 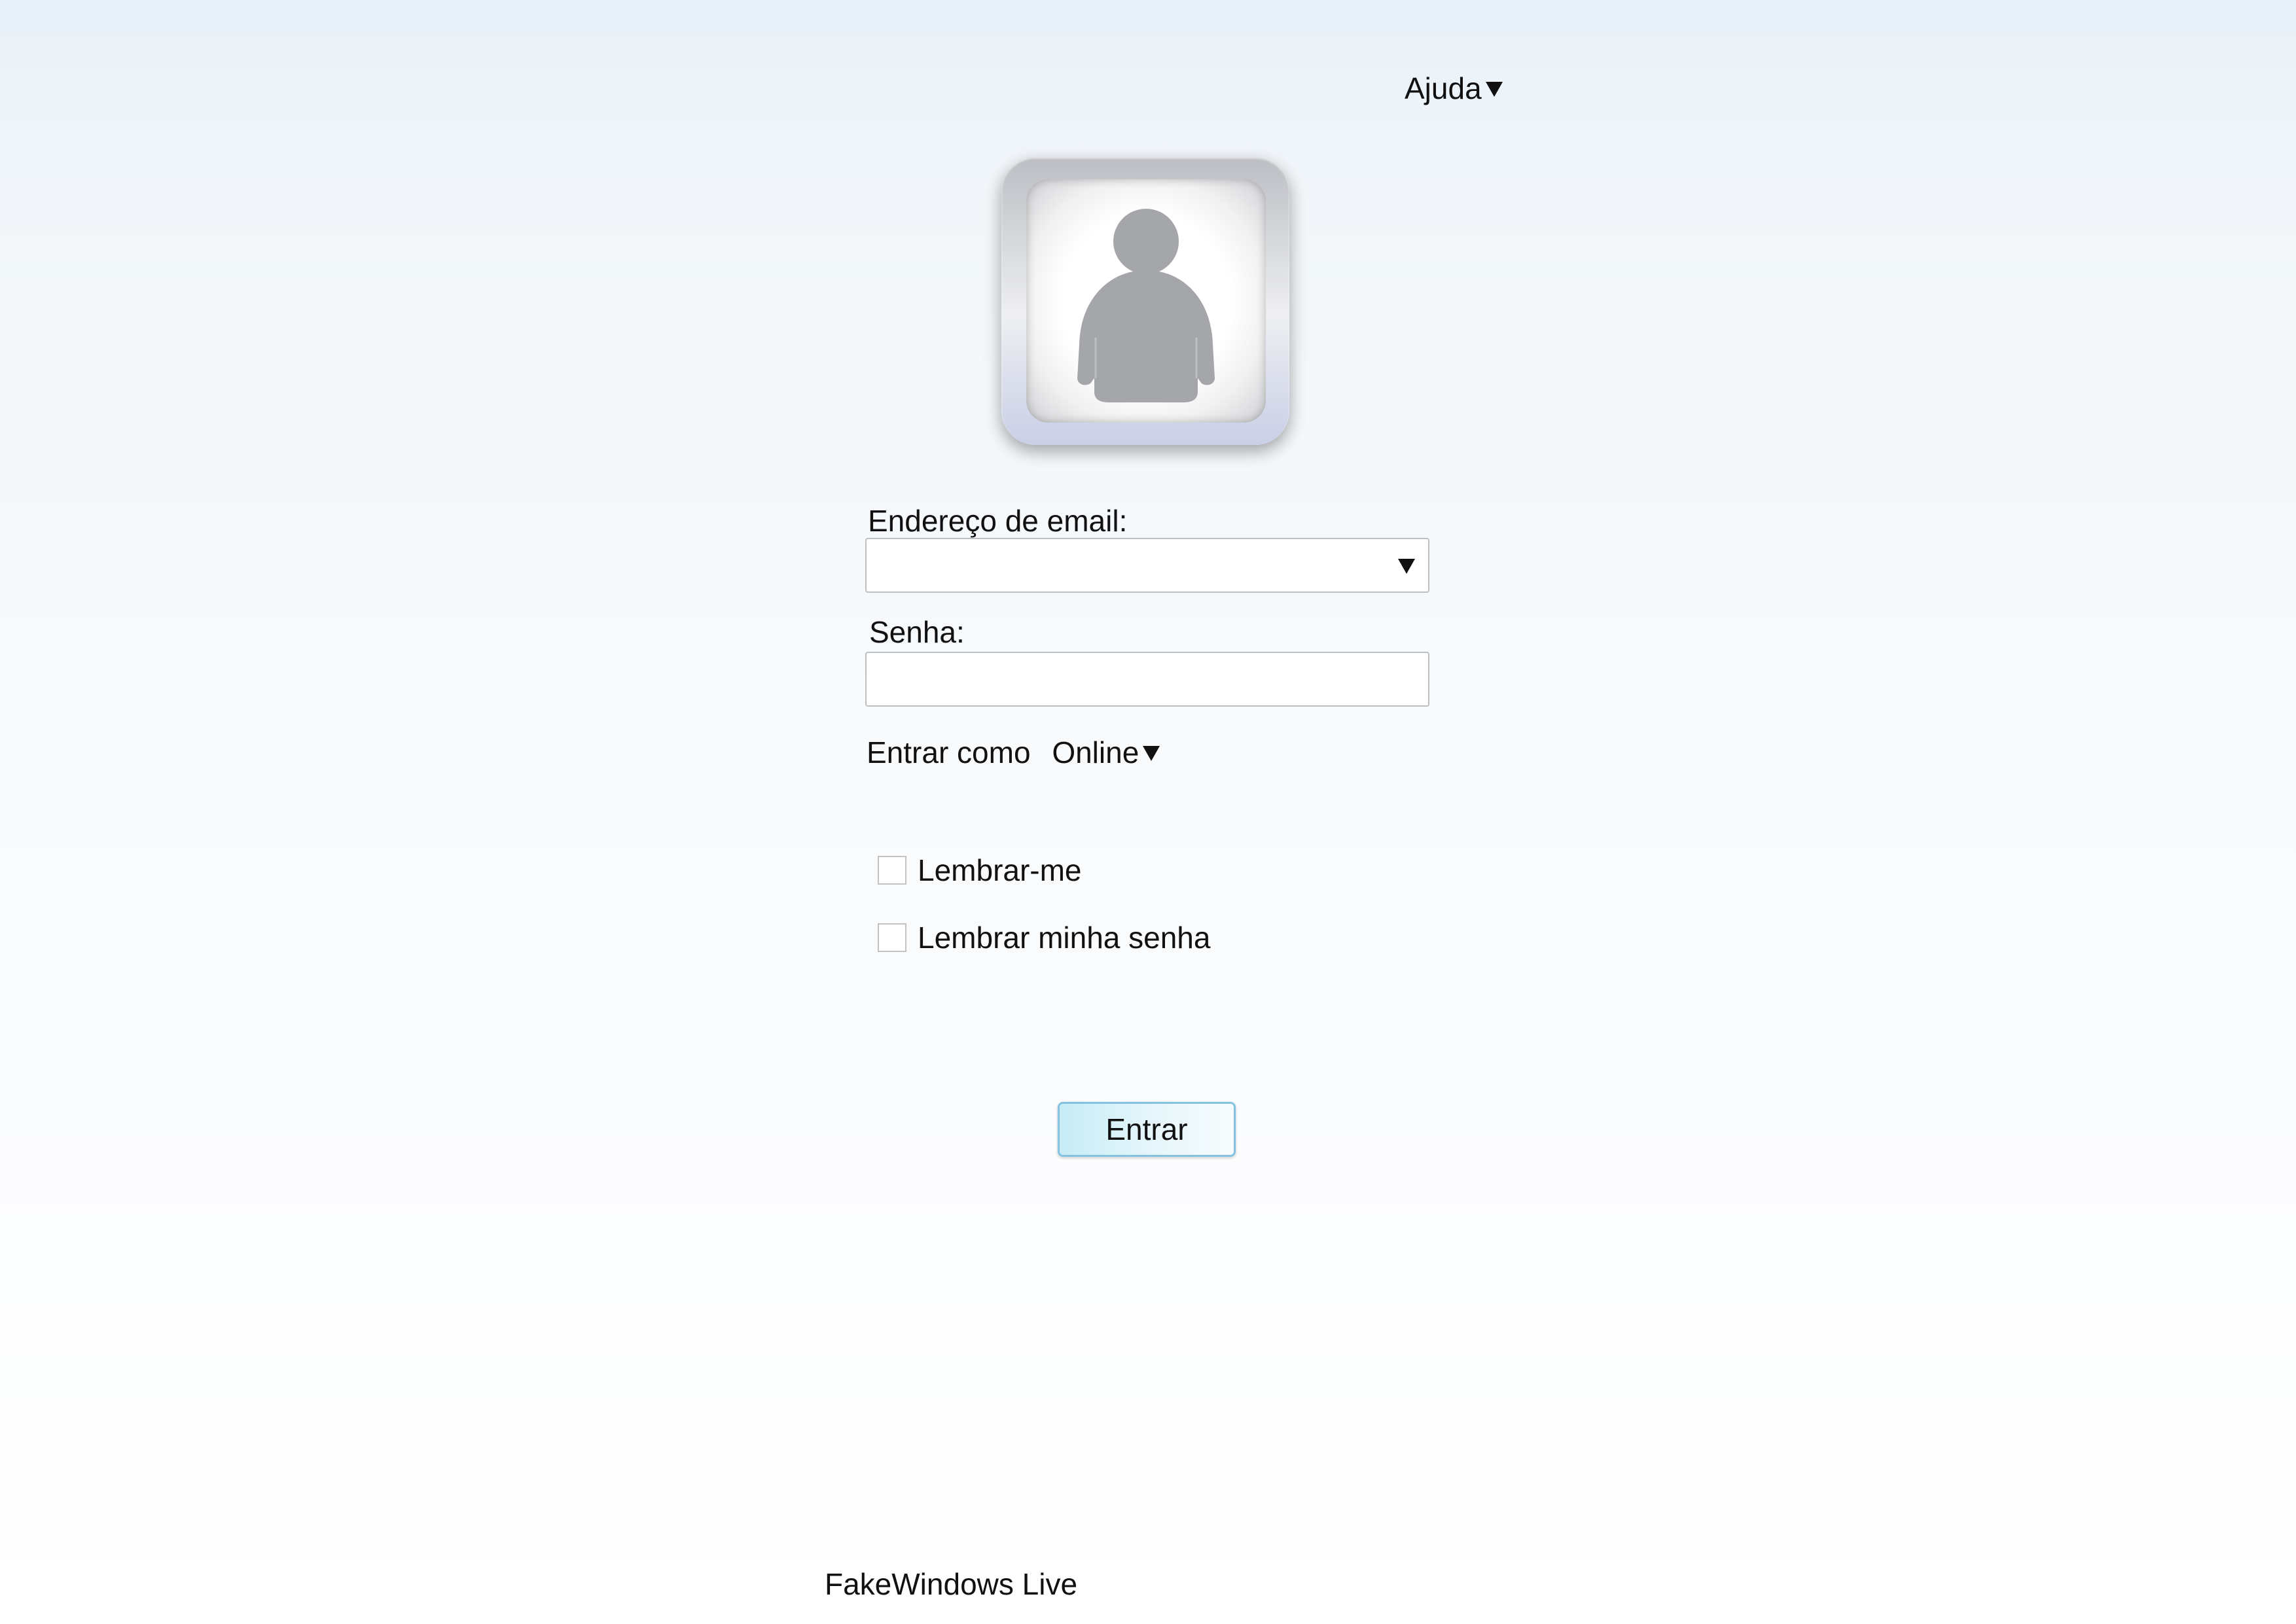 I want to click on status-value: Online, so click(x=1095, y=752).